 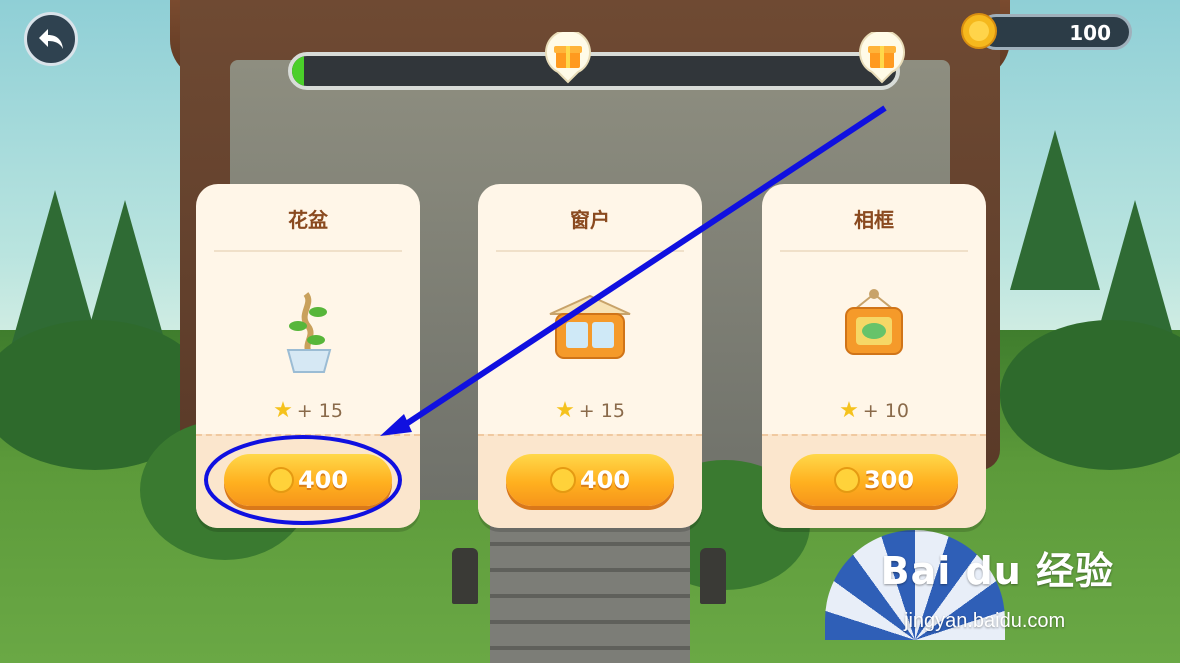 What do you see at coordinates (590, 326) in the screenshot?
I see `window-icon` at bounding box center [590, 326].